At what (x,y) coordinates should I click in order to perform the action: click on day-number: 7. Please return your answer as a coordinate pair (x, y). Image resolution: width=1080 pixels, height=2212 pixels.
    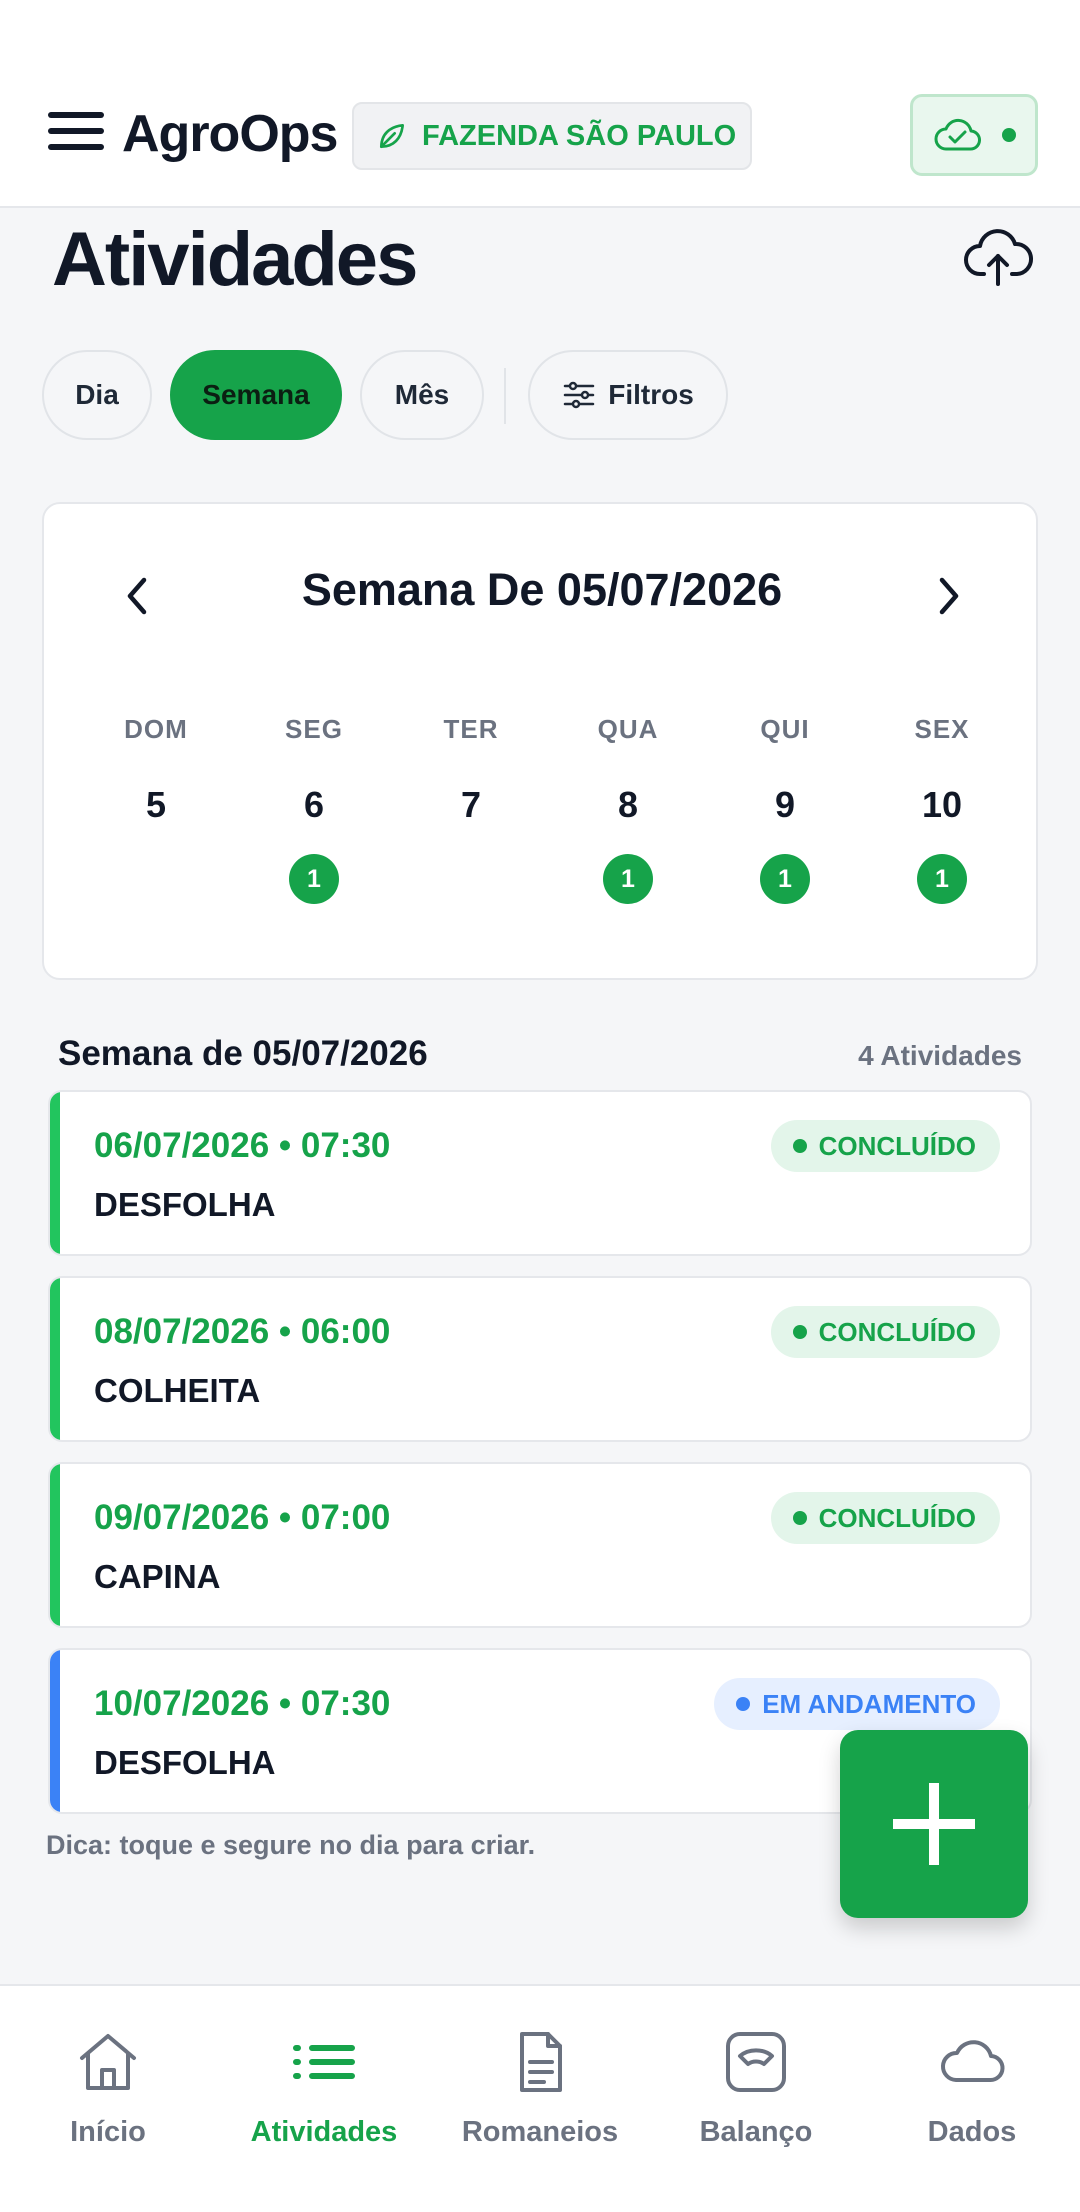
    Looking at the image, I should click on (471, 804).